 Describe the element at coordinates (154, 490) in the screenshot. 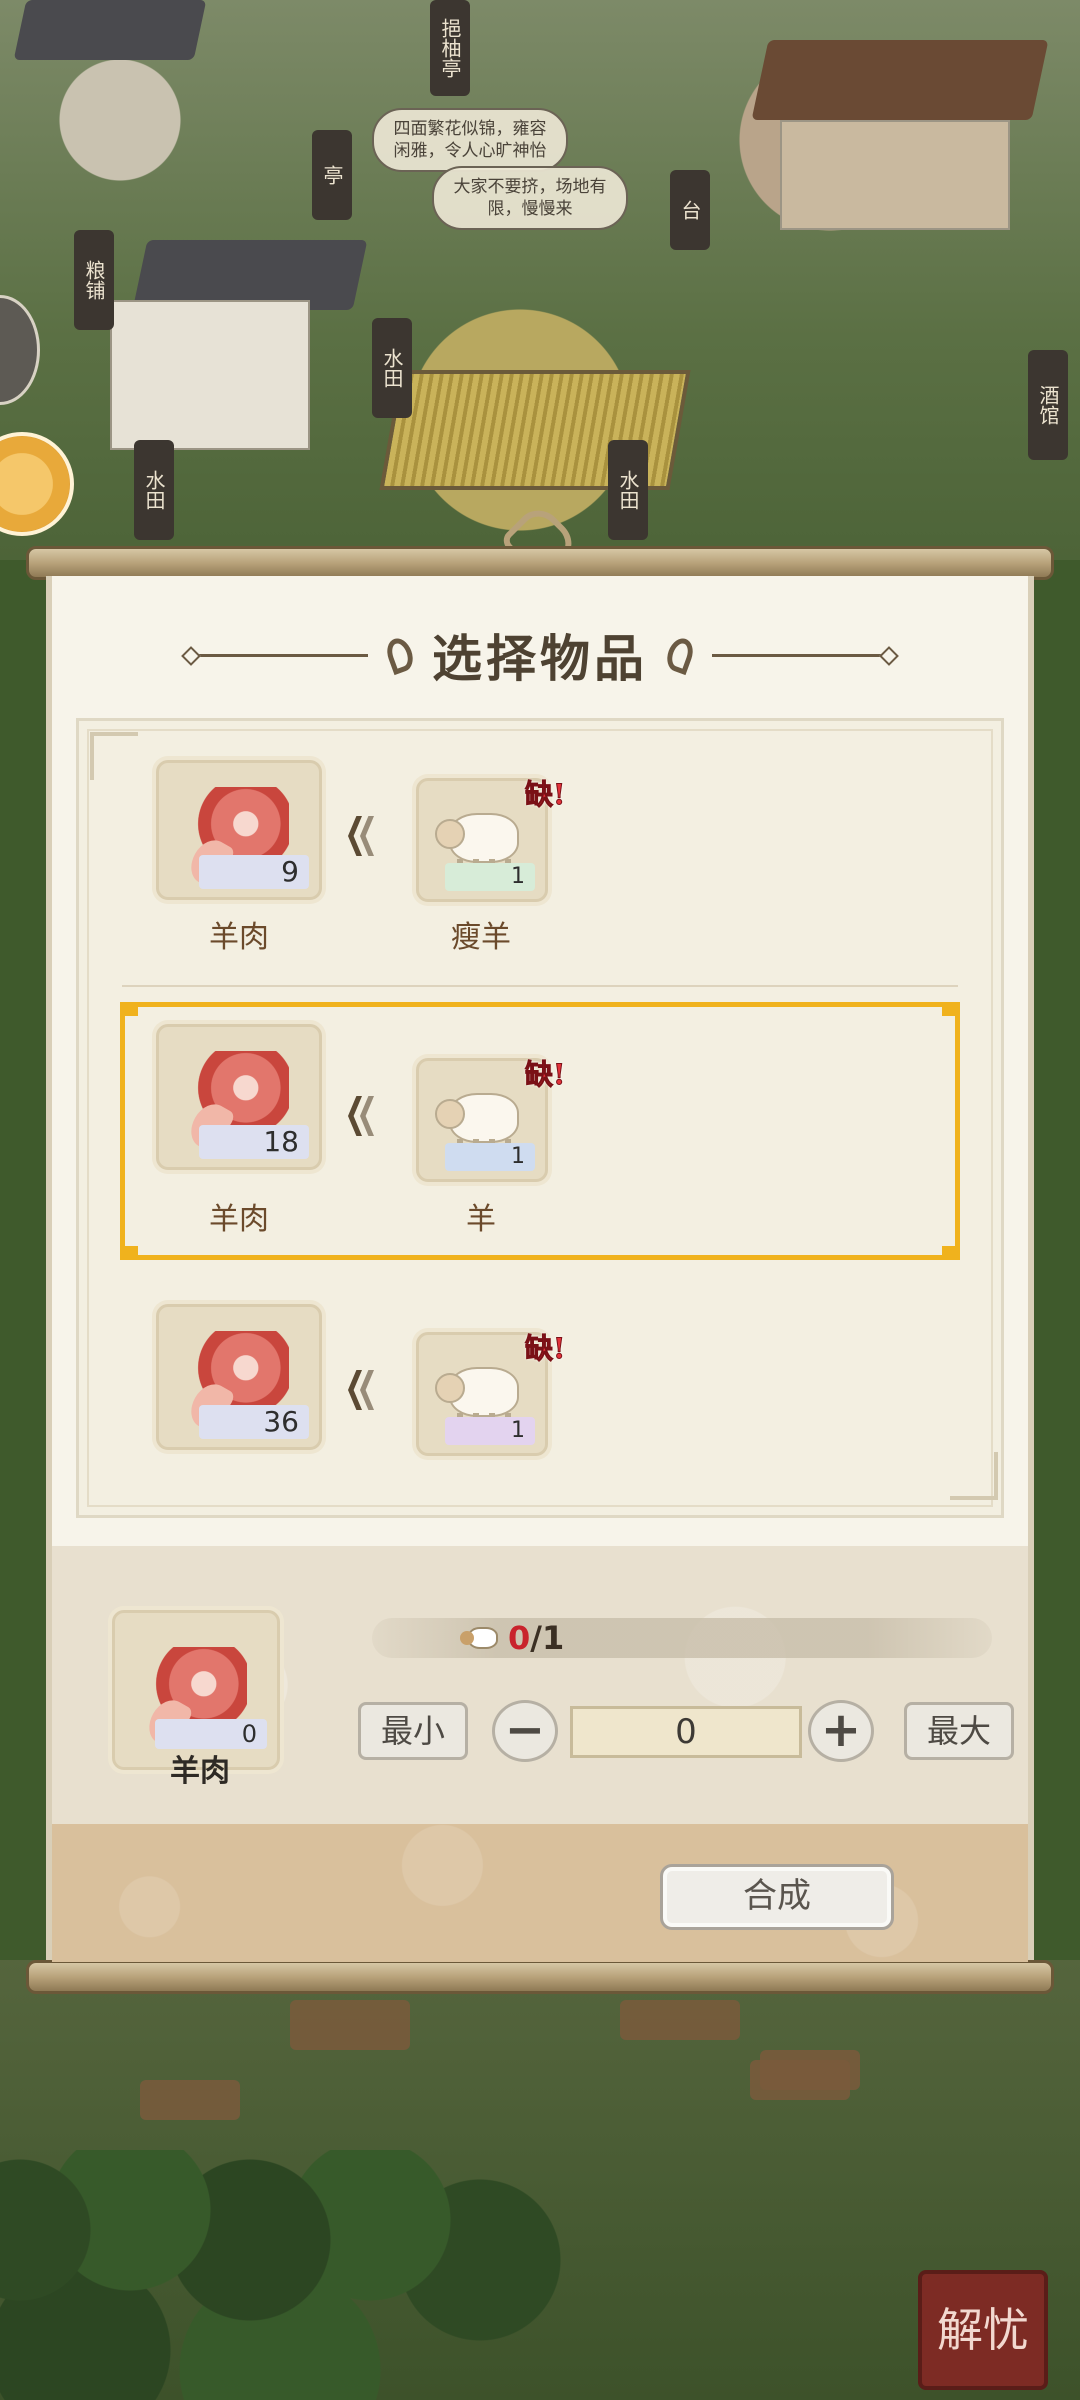

I see `sign-paddy-2: 水田` at that location.